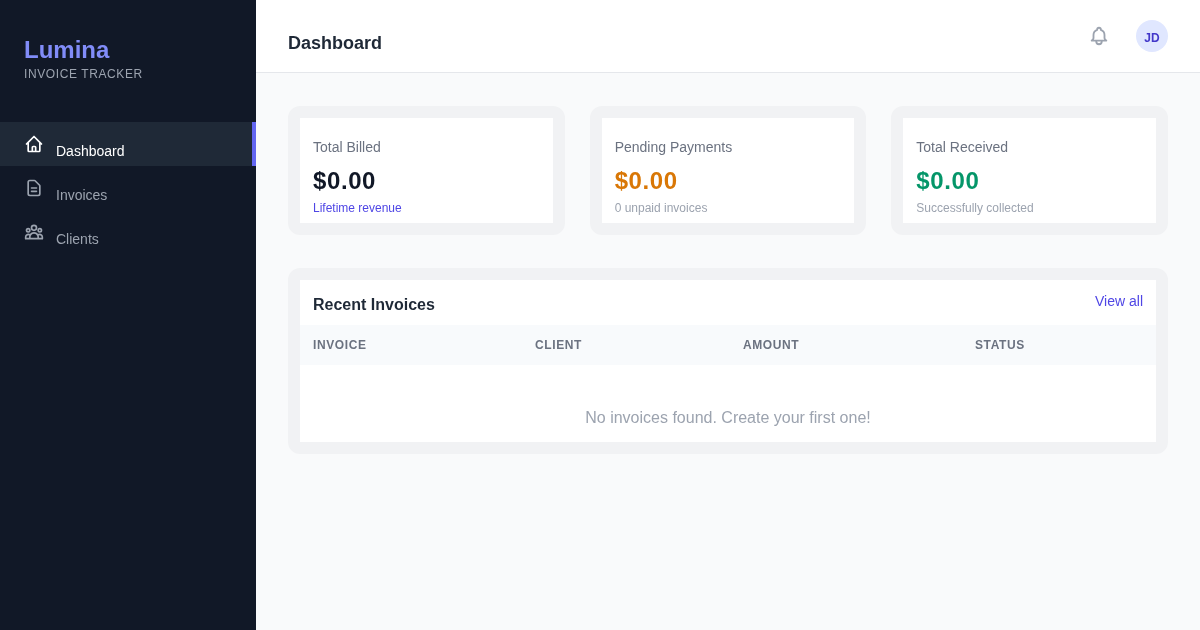 The width and height of the screenshot is (1200, 630). I want to click on view-all-link: View all, so click(1119, 301).